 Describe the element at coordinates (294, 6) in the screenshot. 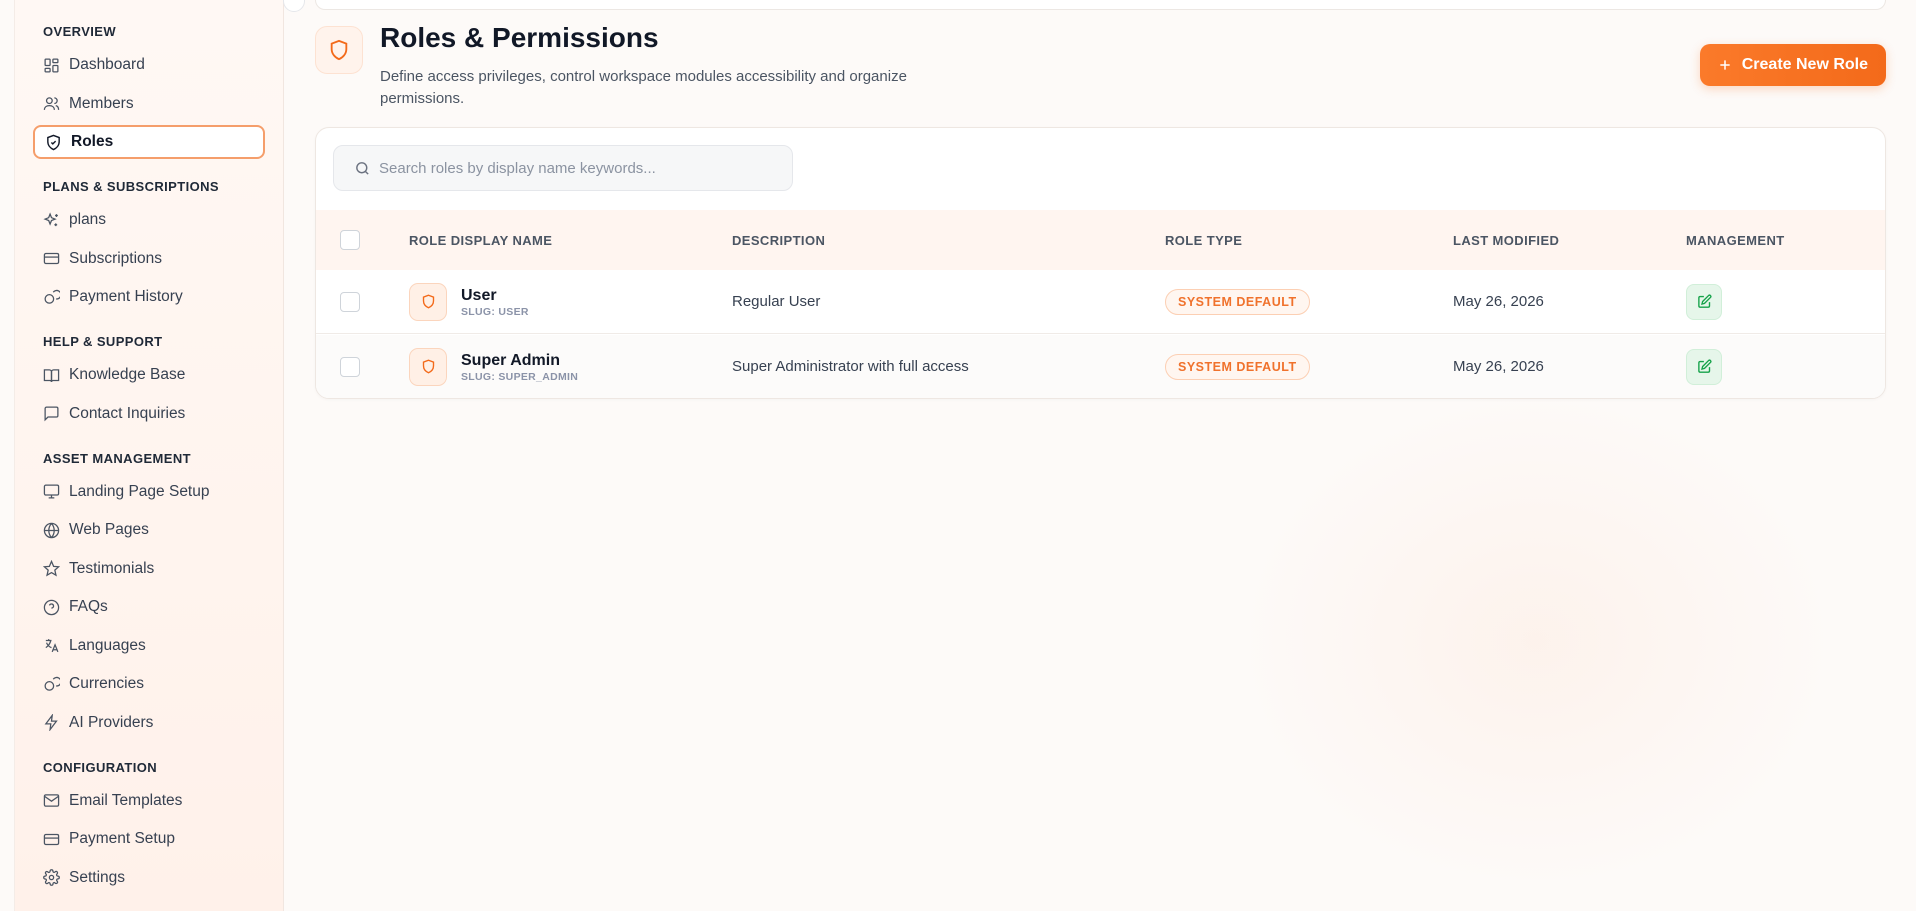

I see `sidebar-collapse-button` at that location.